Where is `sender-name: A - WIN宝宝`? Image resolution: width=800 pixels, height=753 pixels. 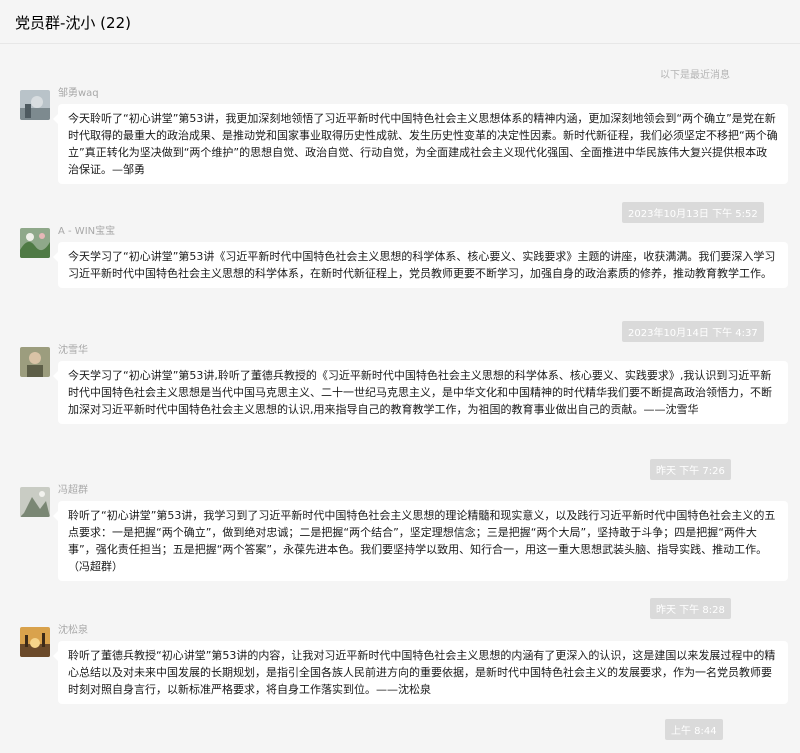 sender-name: A - WIN宝宝 is located at coordinates (86, 229).